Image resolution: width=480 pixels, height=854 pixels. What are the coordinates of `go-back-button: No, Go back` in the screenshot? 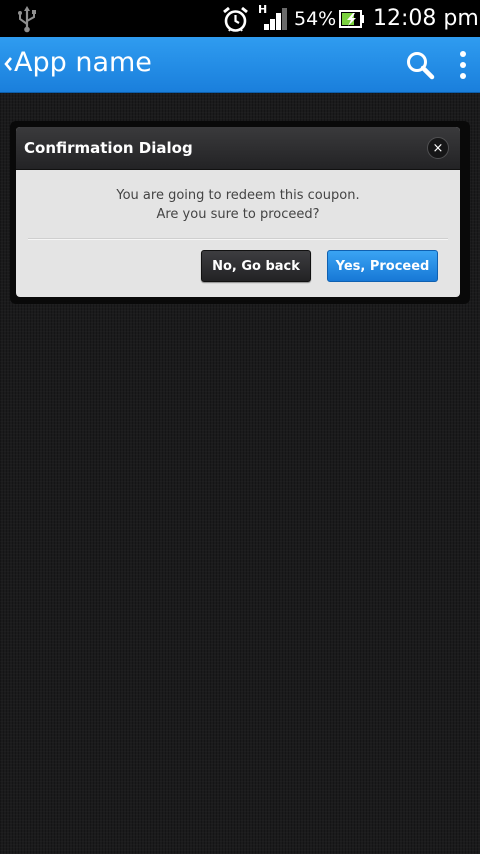 It's located at (256, 266).